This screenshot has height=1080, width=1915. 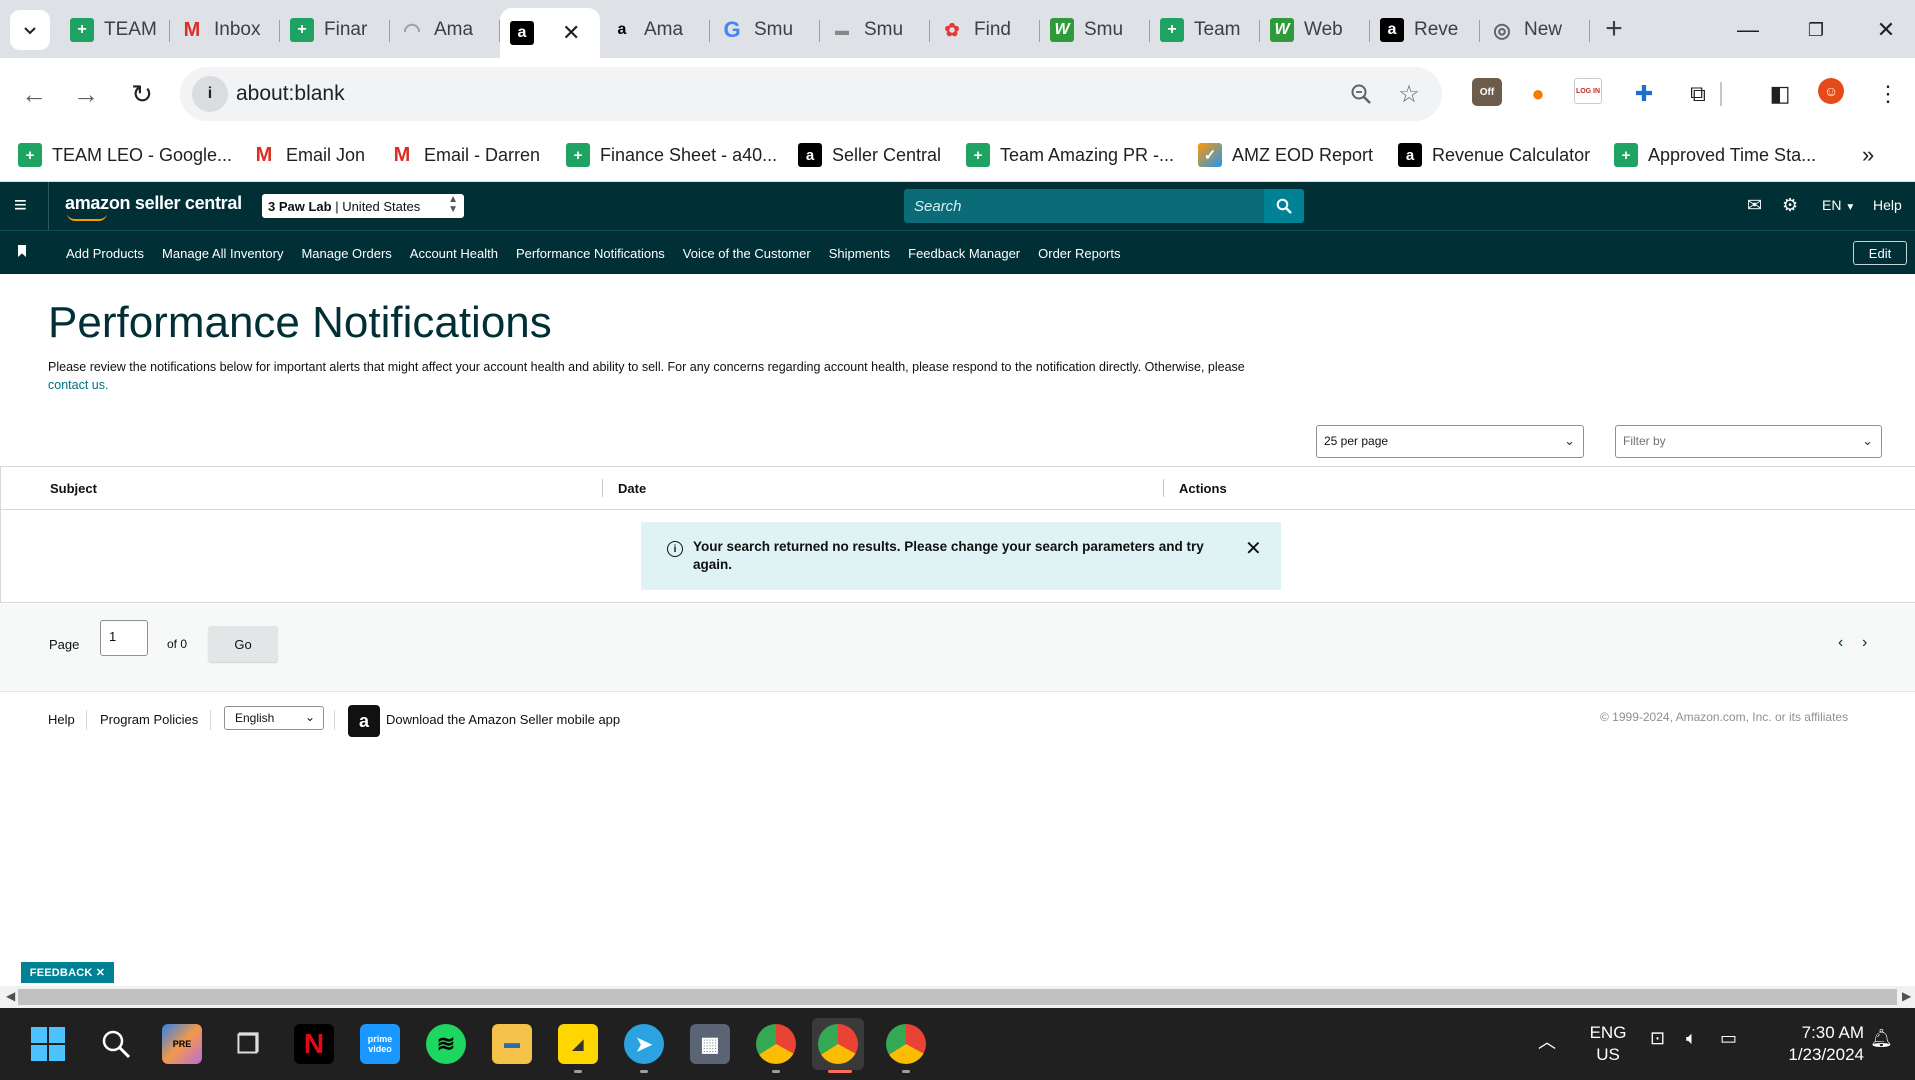 What do you see at coordinates (25, 205) in the screenshot?
I see `hamburger-menu-icon: ≡` at bounding box center [25, 205].